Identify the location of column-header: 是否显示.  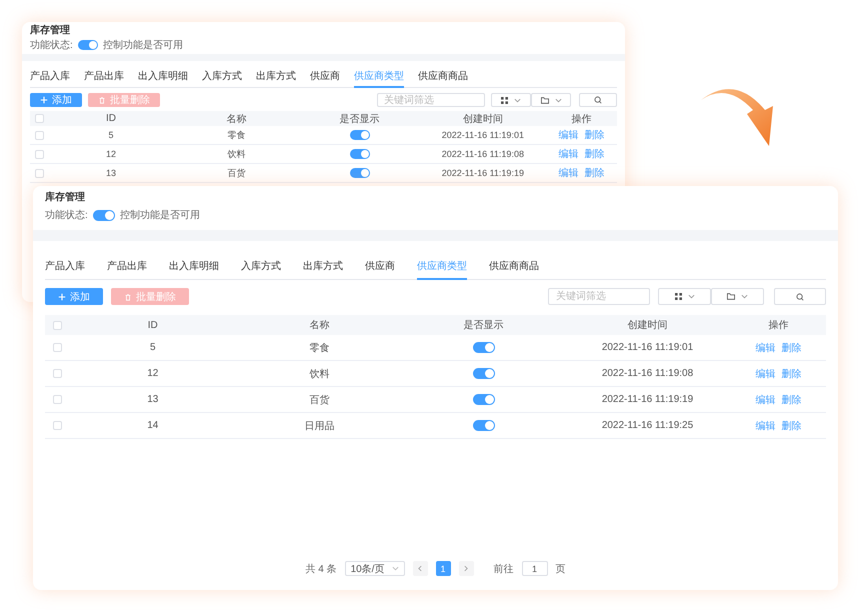
(360, 119).